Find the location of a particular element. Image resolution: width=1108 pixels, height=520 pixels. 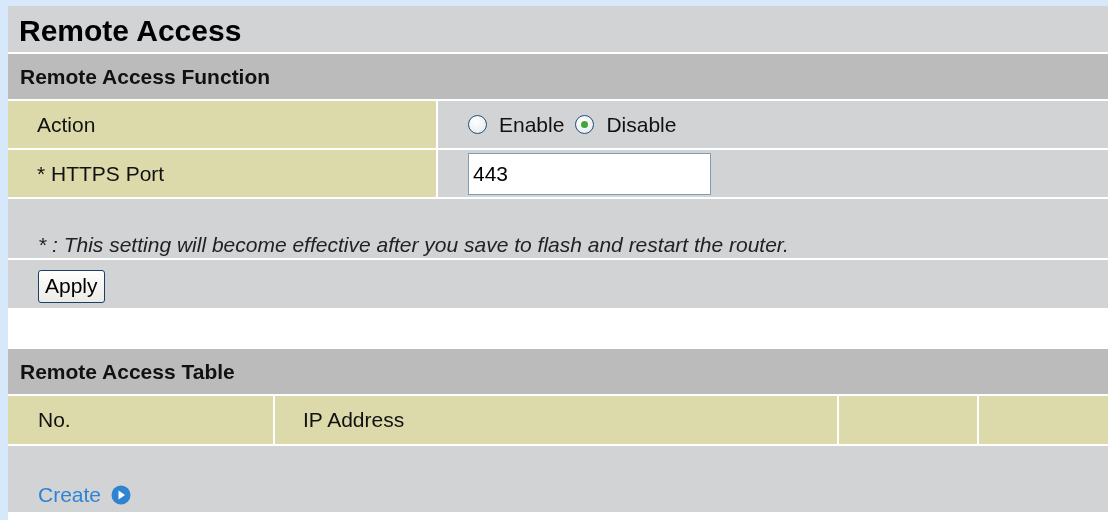

section-header: Remote Access Function is located at coordinates (558, 77).